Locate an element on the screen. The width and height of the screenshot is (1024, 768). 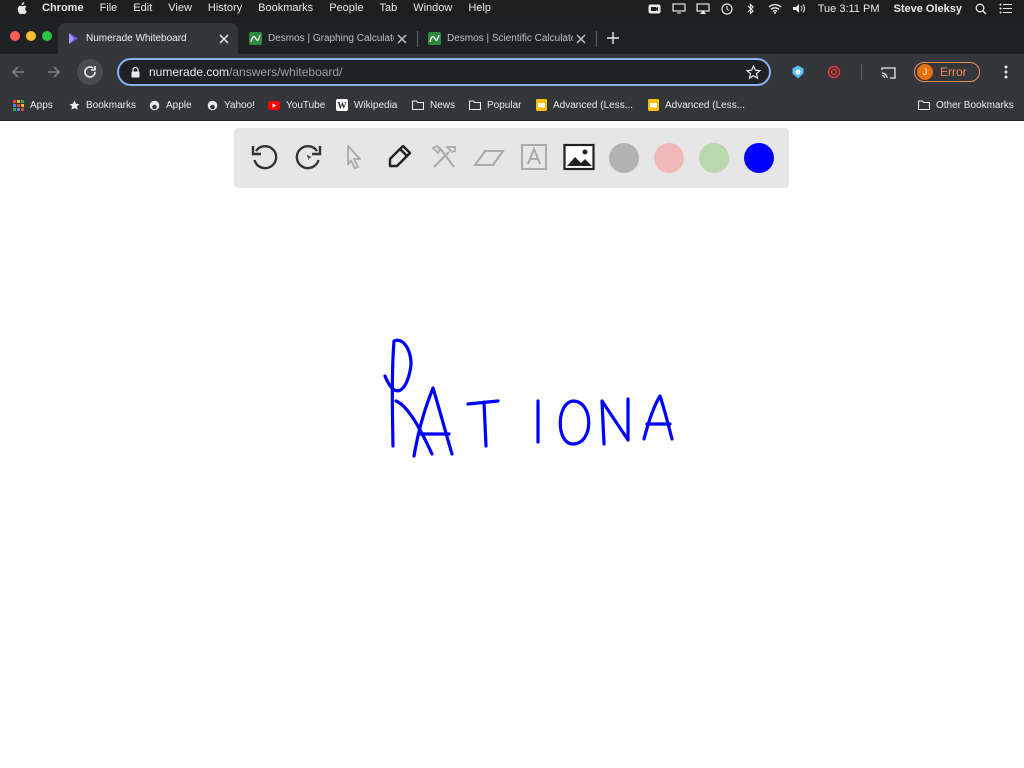
bookmark-label: Apple is located at coordinates (179, 105).